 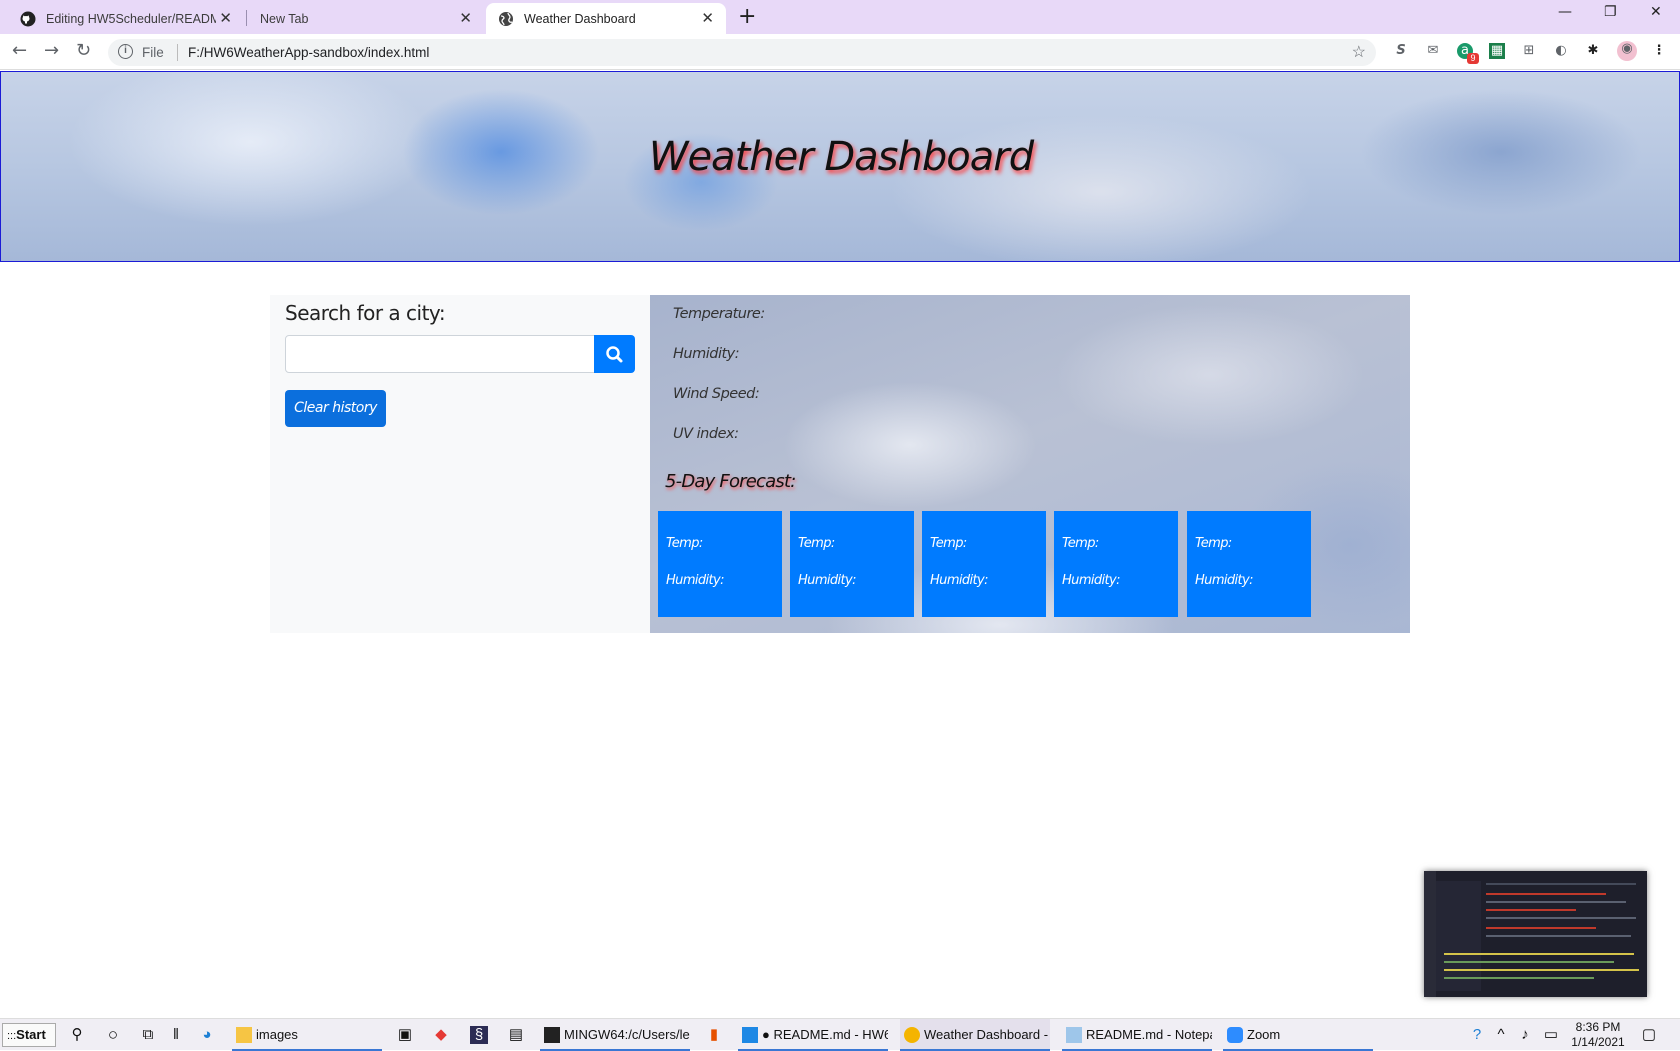 What do you see at coordinates (113, 1035) in the screenshot?
I see `cortana-icon: ○` at bounding box center [113, 1035].